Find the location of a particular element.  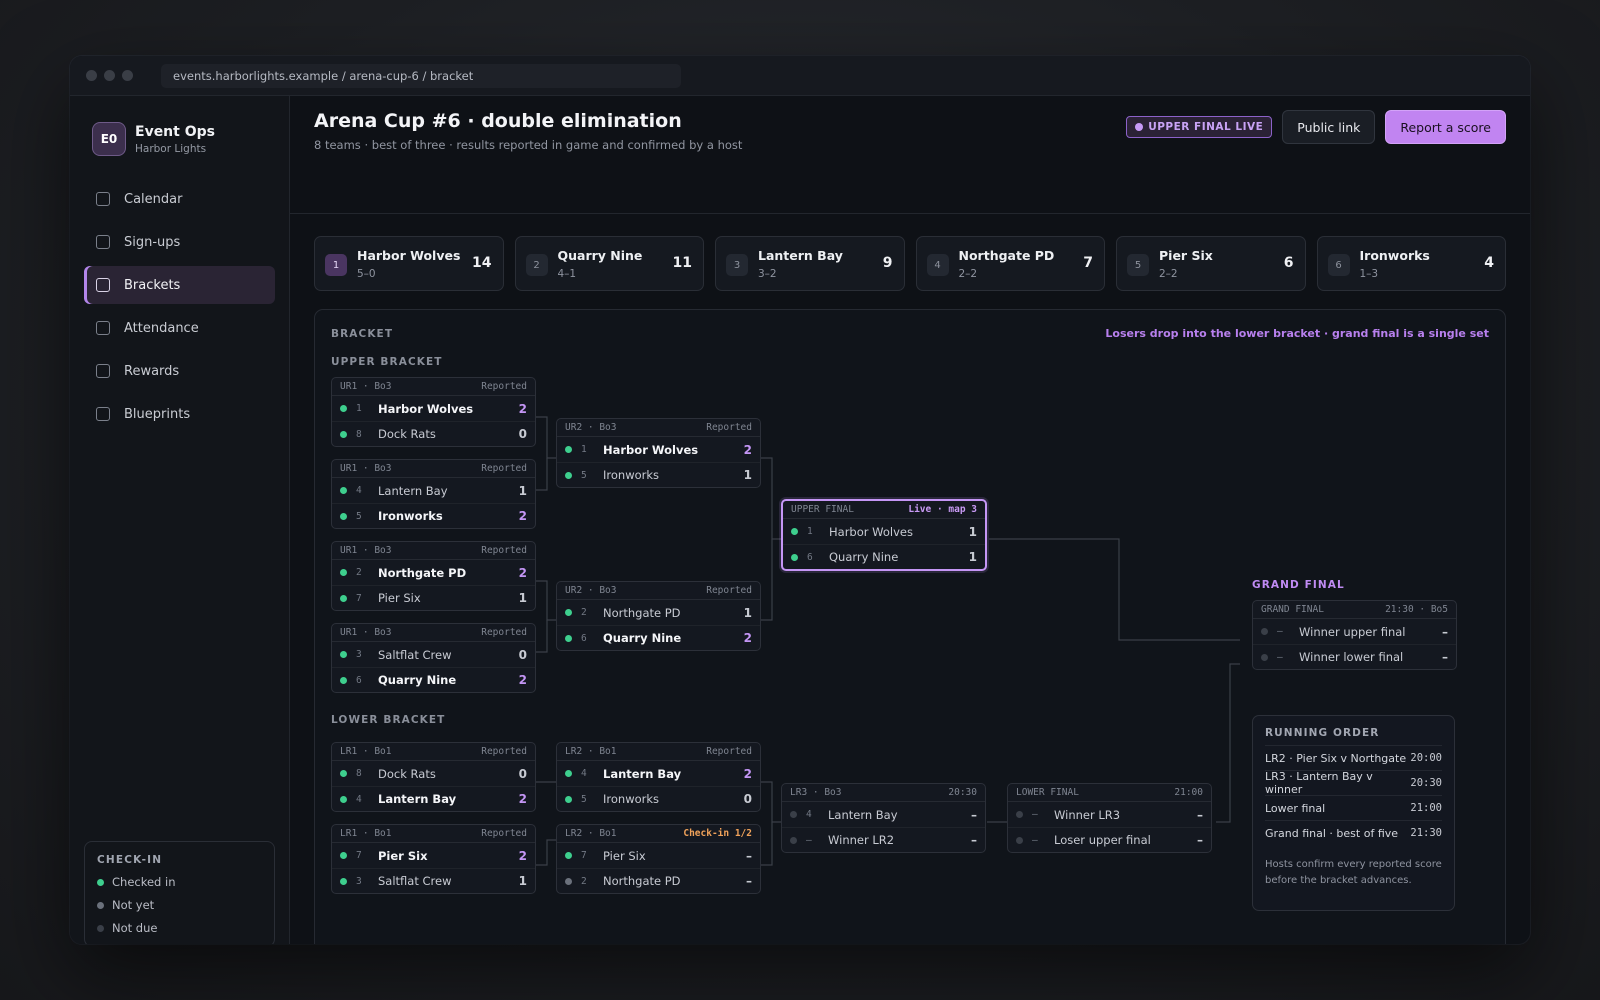

match-status: 21:30 · Bo5 is located at coordinates (1416, 609).